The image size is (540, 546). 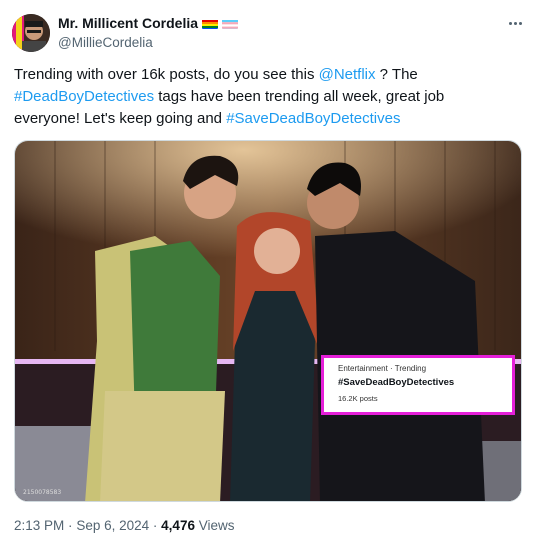 I want to click on photo-id-watermark: 2150078583, so click(x=42, y=492).